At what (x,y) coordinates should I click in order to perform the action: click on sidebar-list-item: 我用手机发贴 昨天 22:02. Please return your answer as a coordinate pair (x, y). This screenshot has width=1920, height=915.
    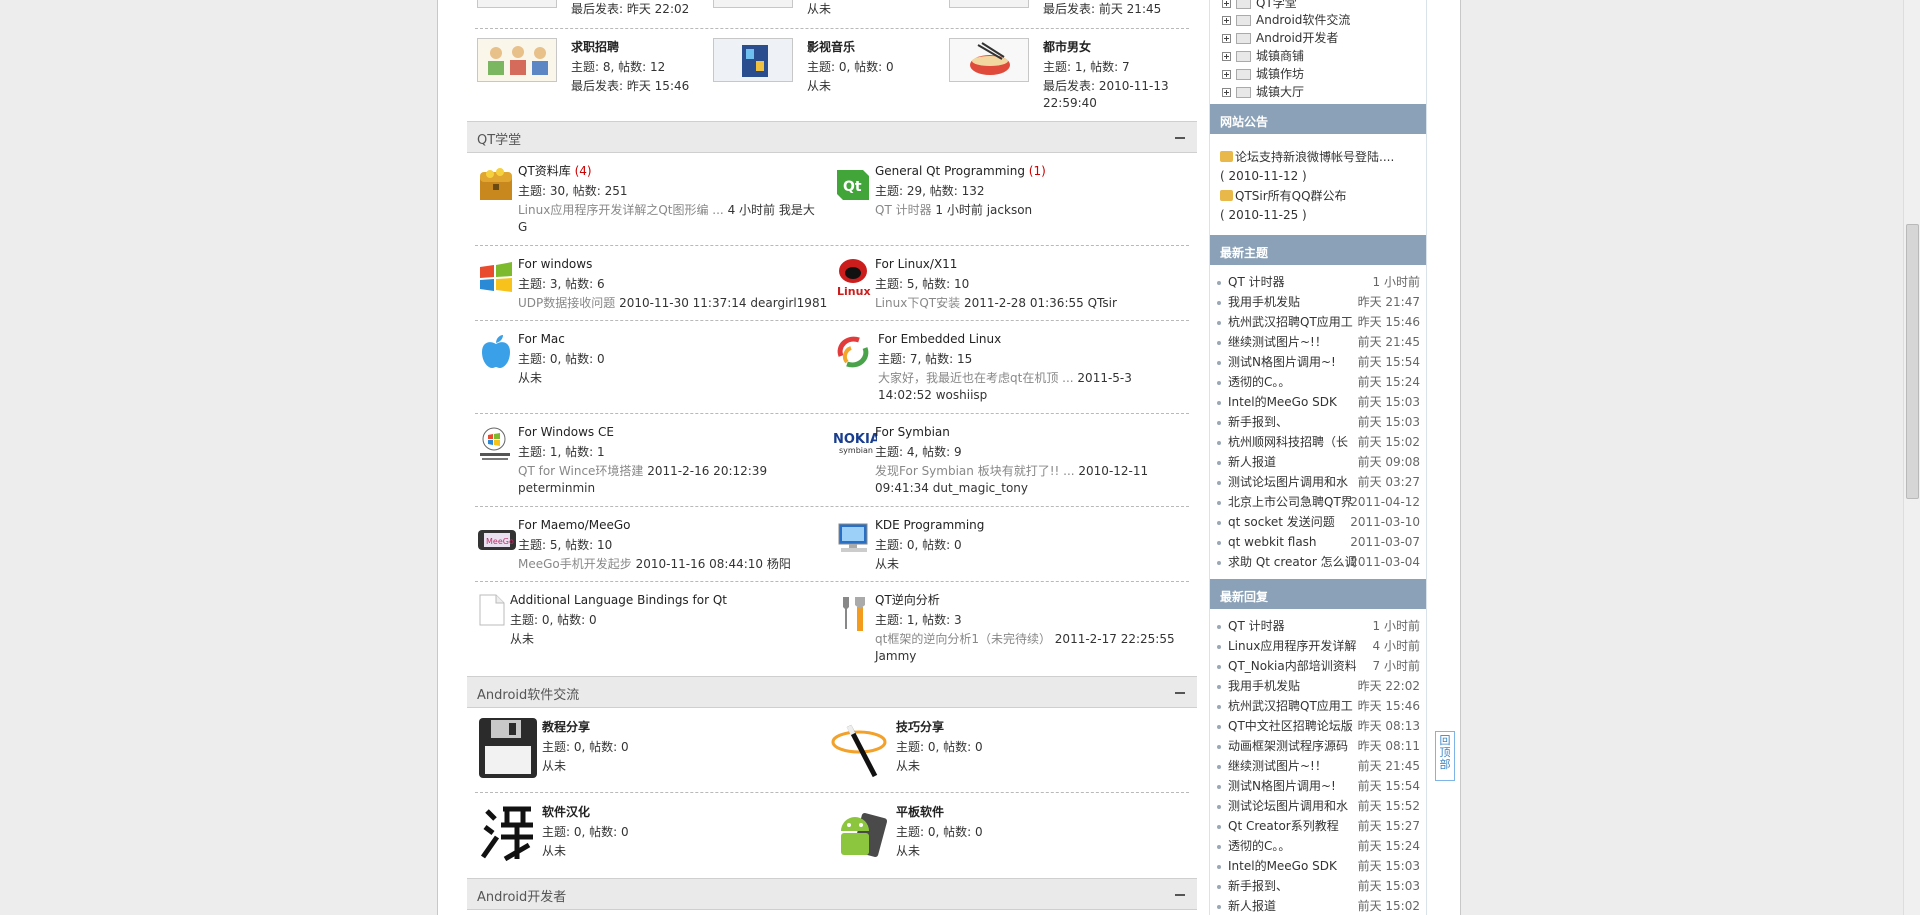
    Looking at the image, I should click on (1318, 686).